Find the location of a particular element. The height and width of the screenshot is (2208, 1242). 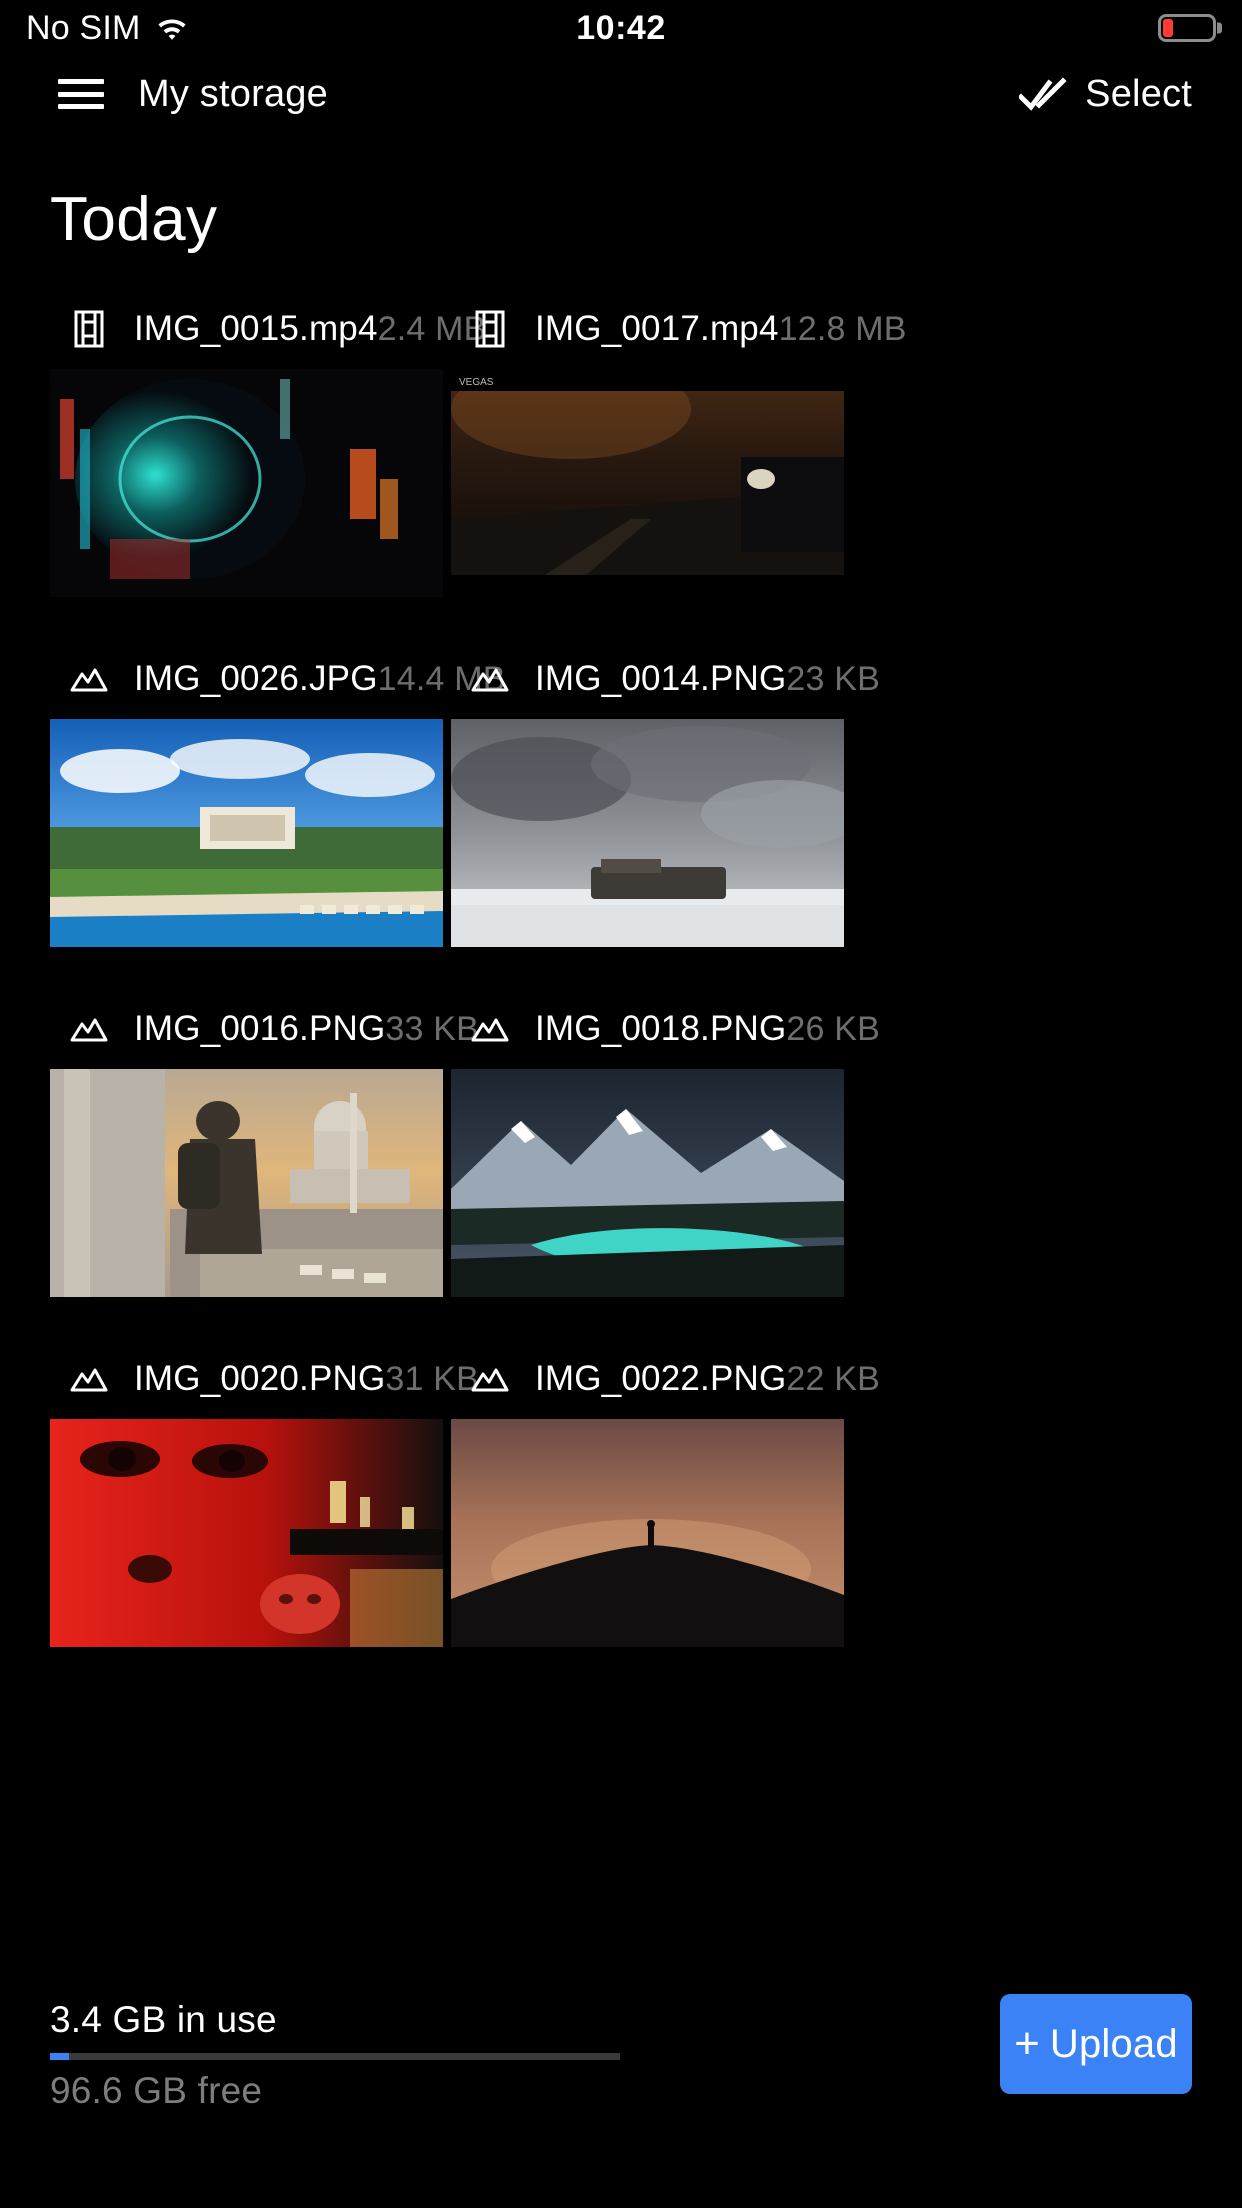

file-card-header: IMG_0022.PNG 22 KB is located at coordinates (665, 1379).